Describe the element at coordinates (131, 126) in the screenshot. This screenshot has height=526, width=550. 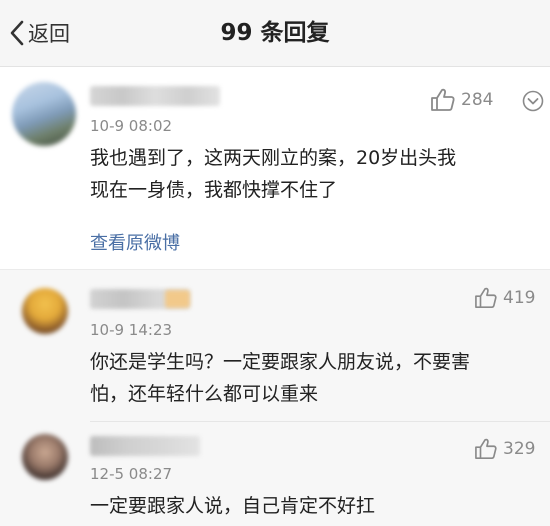
I see `comment-timestamp: 10-9 08:02` at that location.